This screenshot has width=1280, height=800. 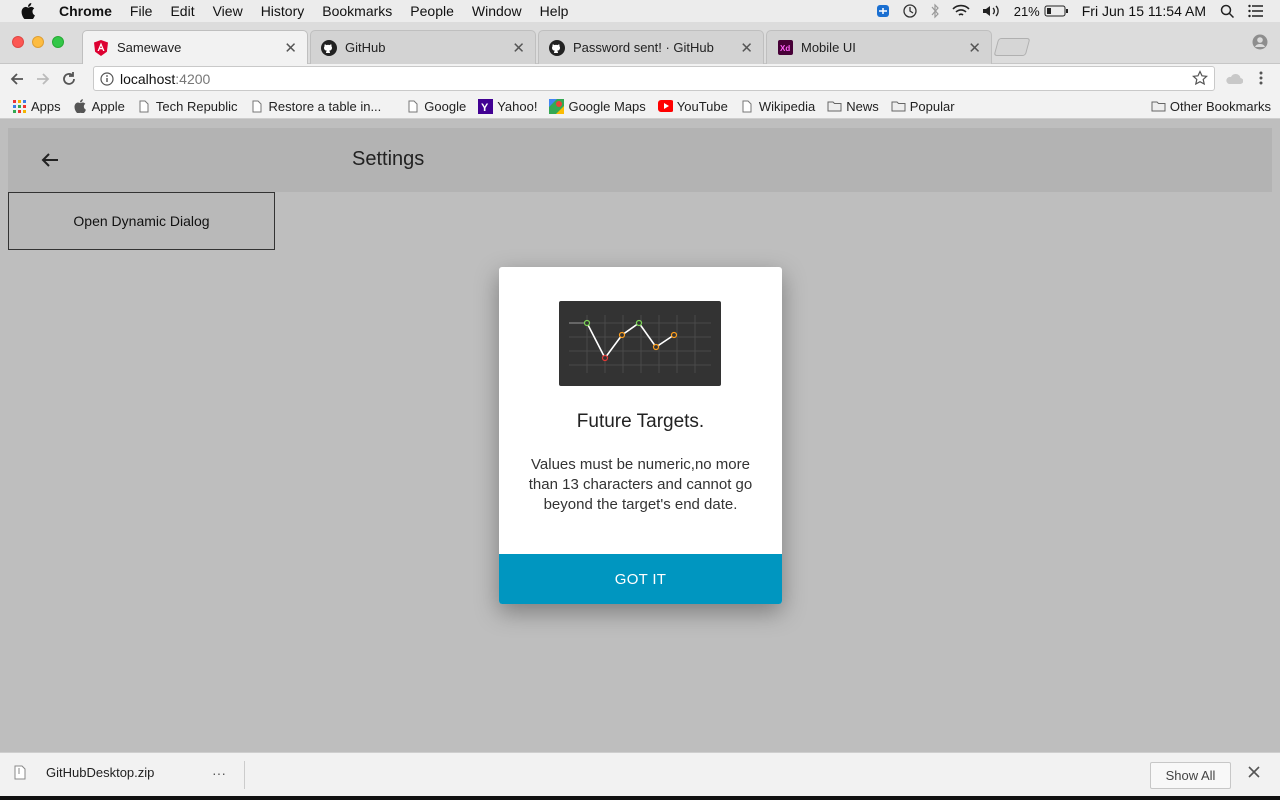 I want to click on bookmark-label: Apple, so click(x=108, y=106).